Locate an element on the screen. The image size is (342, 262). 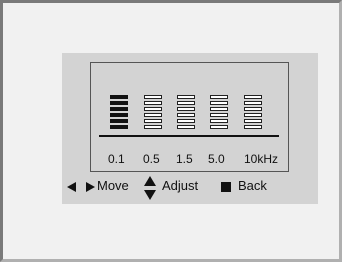
band-label-5-0: 5.0 is located at coordinates (216, 159).